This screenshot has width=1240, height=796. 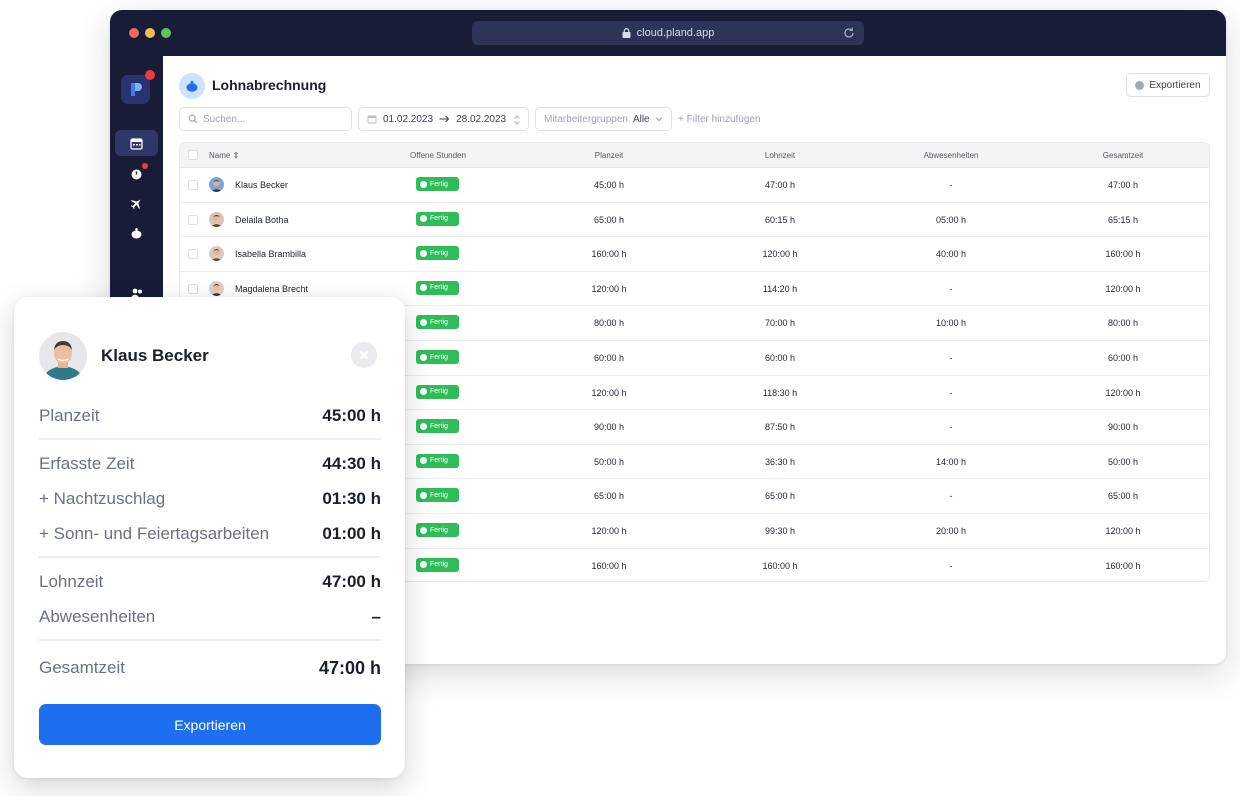 What do you see at coordinates (138, 87) in the screenshot?
I see `app-logo` at bounding box center [138, 87].